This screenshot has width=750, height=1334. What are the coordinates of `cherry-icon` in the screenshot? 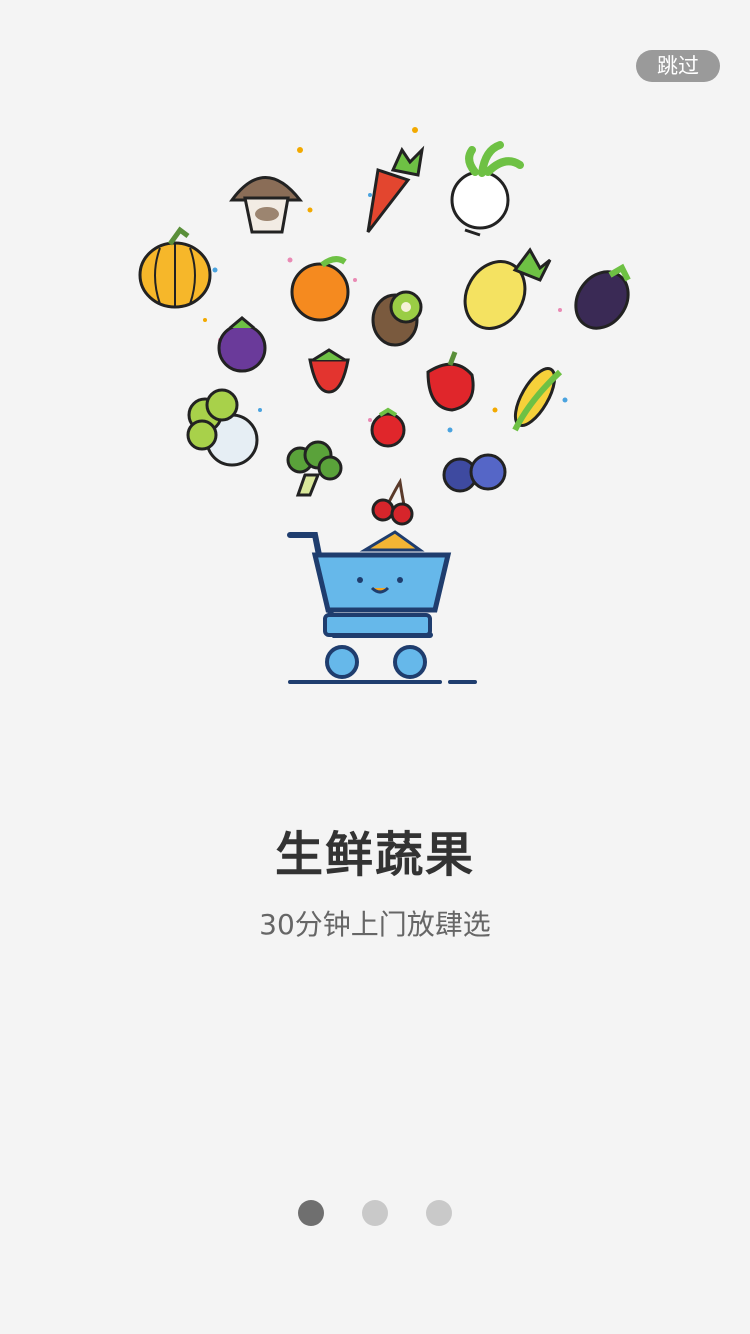 It's located at (392, 501).